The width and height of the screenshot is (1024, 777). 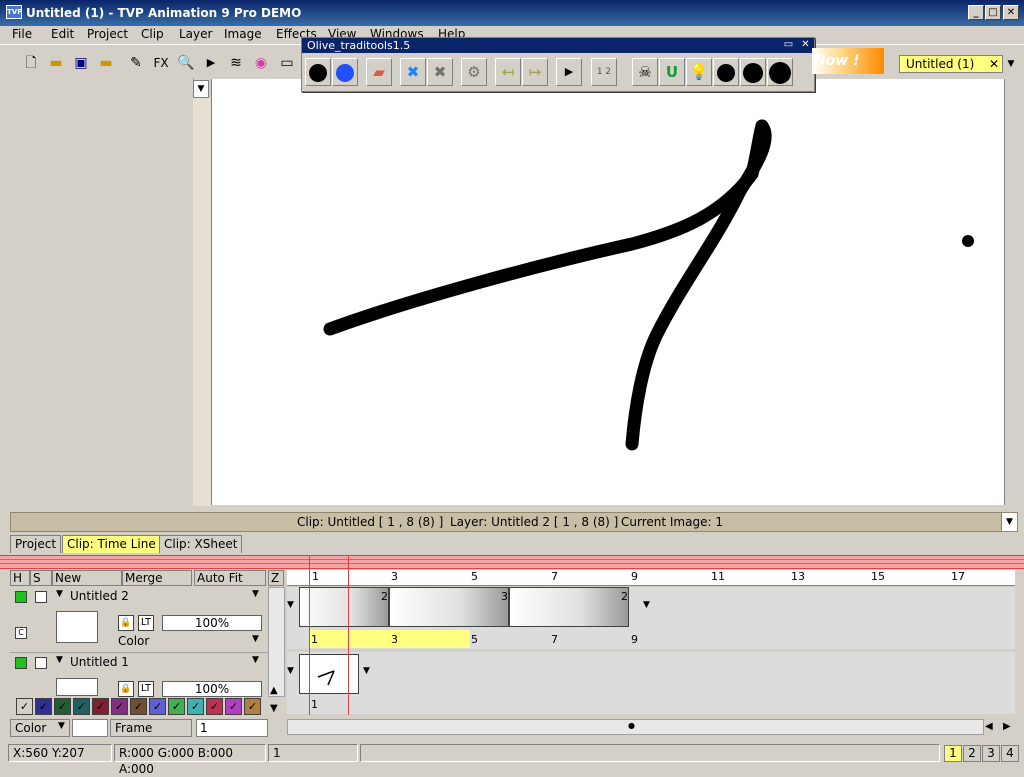 I want to click on menu-clip: Clip, so click(x=152, y=34).